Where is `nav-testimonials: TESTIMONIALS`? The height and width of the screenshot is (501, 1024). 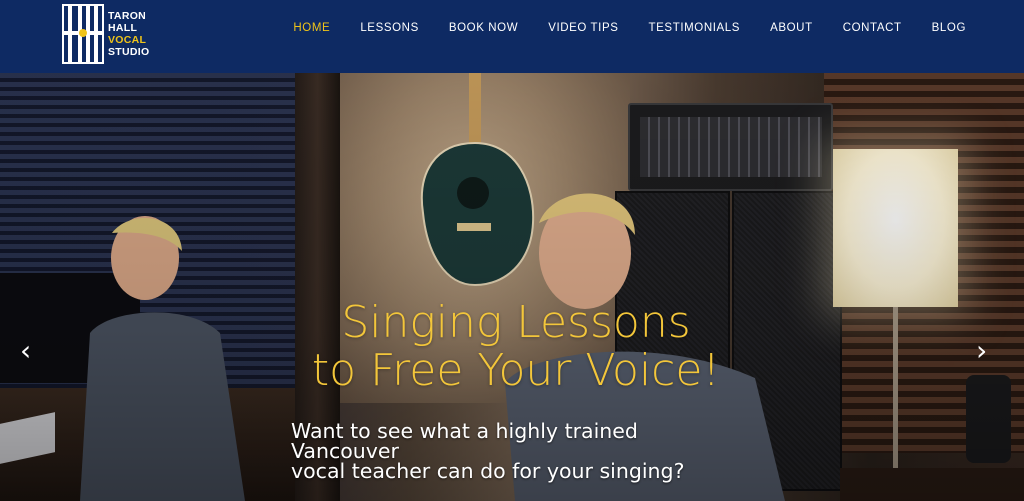
nav-testimonials: TESTIMONIALS is located at coordinates (695, 28).